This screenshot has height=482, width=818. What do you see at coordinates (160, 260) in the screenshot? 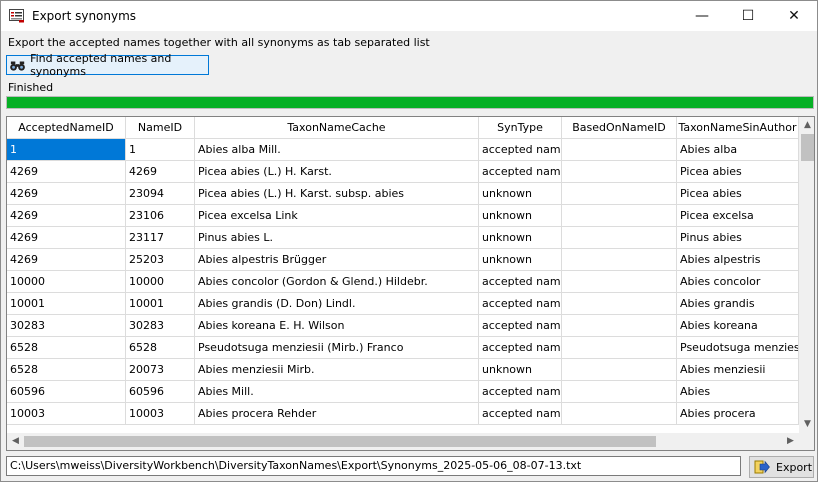
I see `table-cell: 25203` at bounding box center [160, 260].